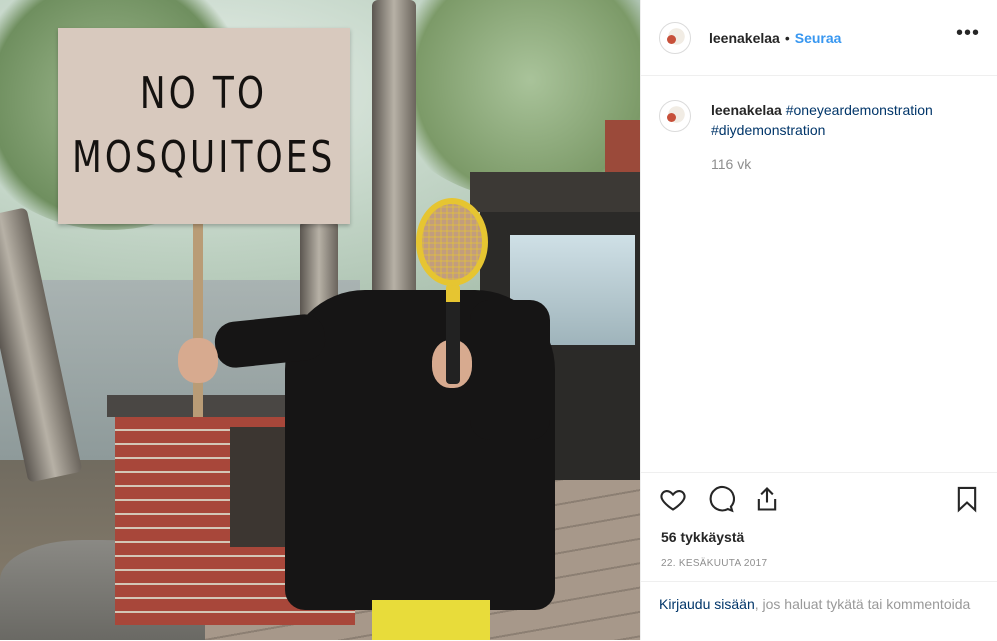 The height and width of the screenshot is (641, 997). I want to click on share-icon, so click(767, 501).